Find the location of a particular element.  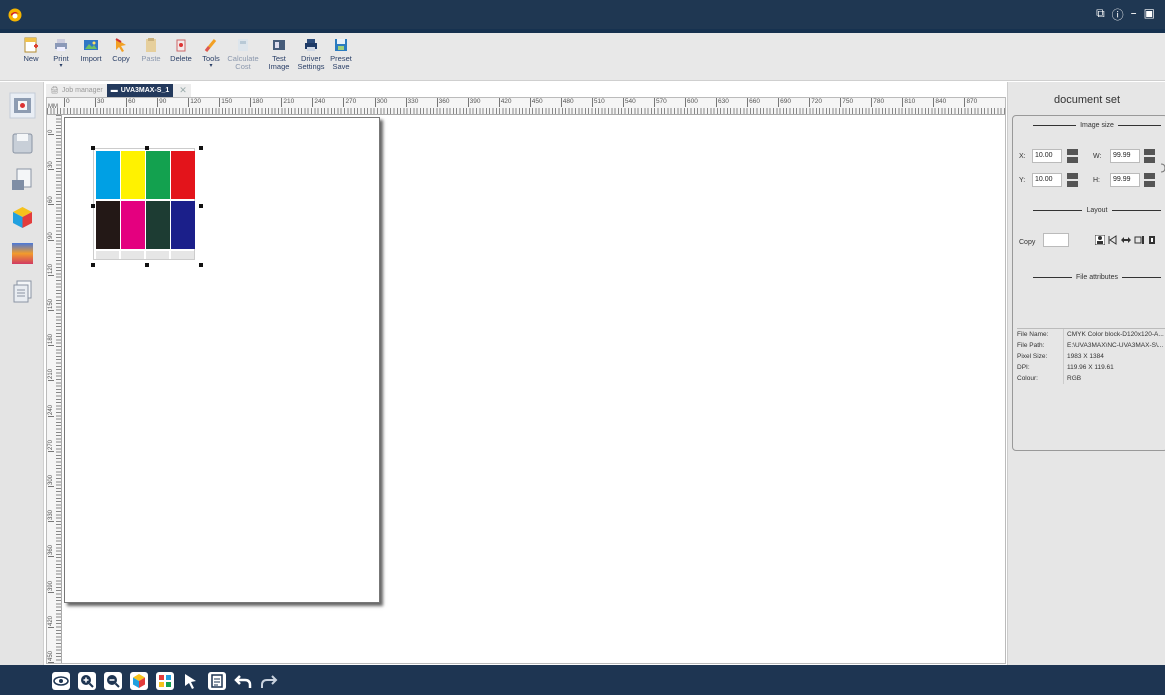

calculate-icon is located at coordinates (243, 45).